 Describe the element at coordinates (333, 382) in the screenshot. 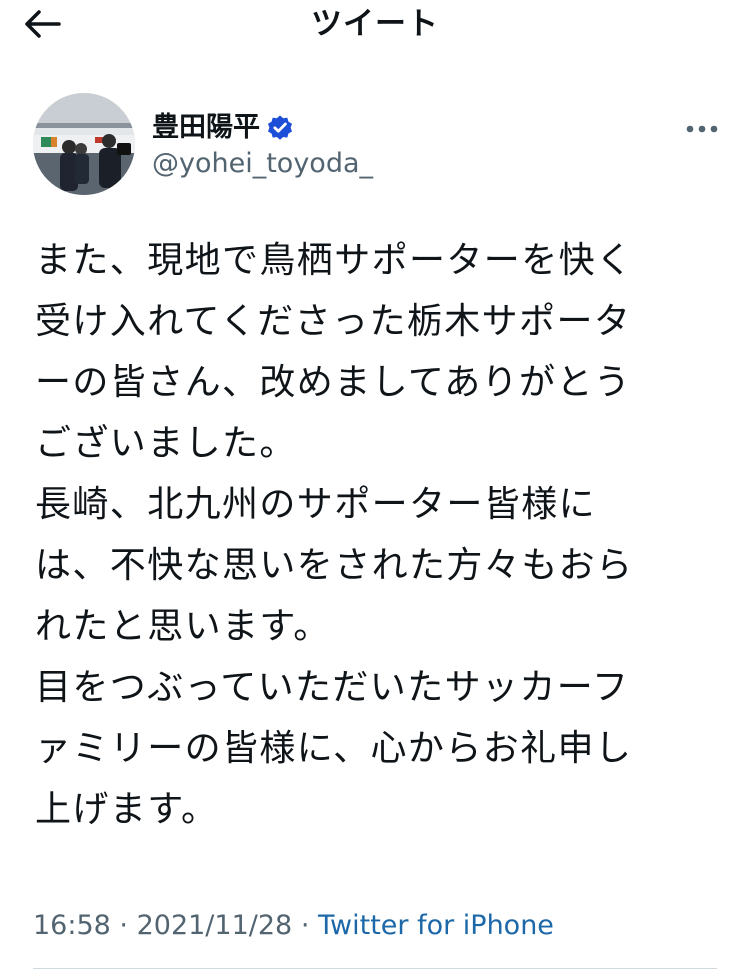

I see `tweet-line: ーの皆さん、改めましてありがとう` at that location.